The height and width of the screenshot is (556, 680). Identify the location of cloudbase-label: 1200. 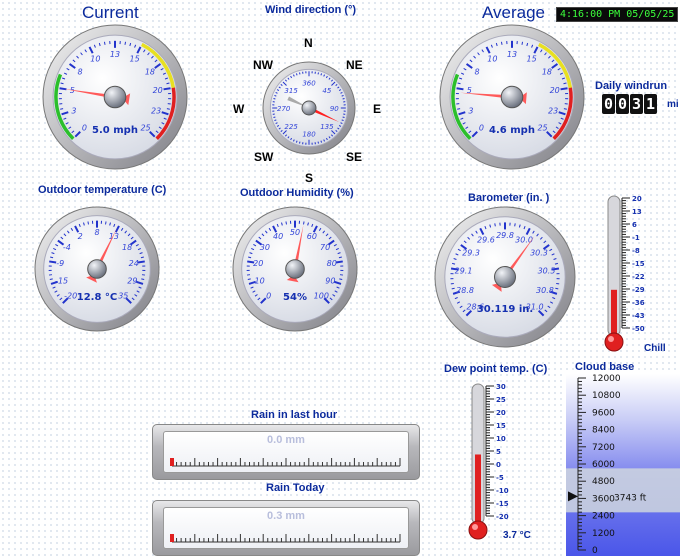
(603, 534).